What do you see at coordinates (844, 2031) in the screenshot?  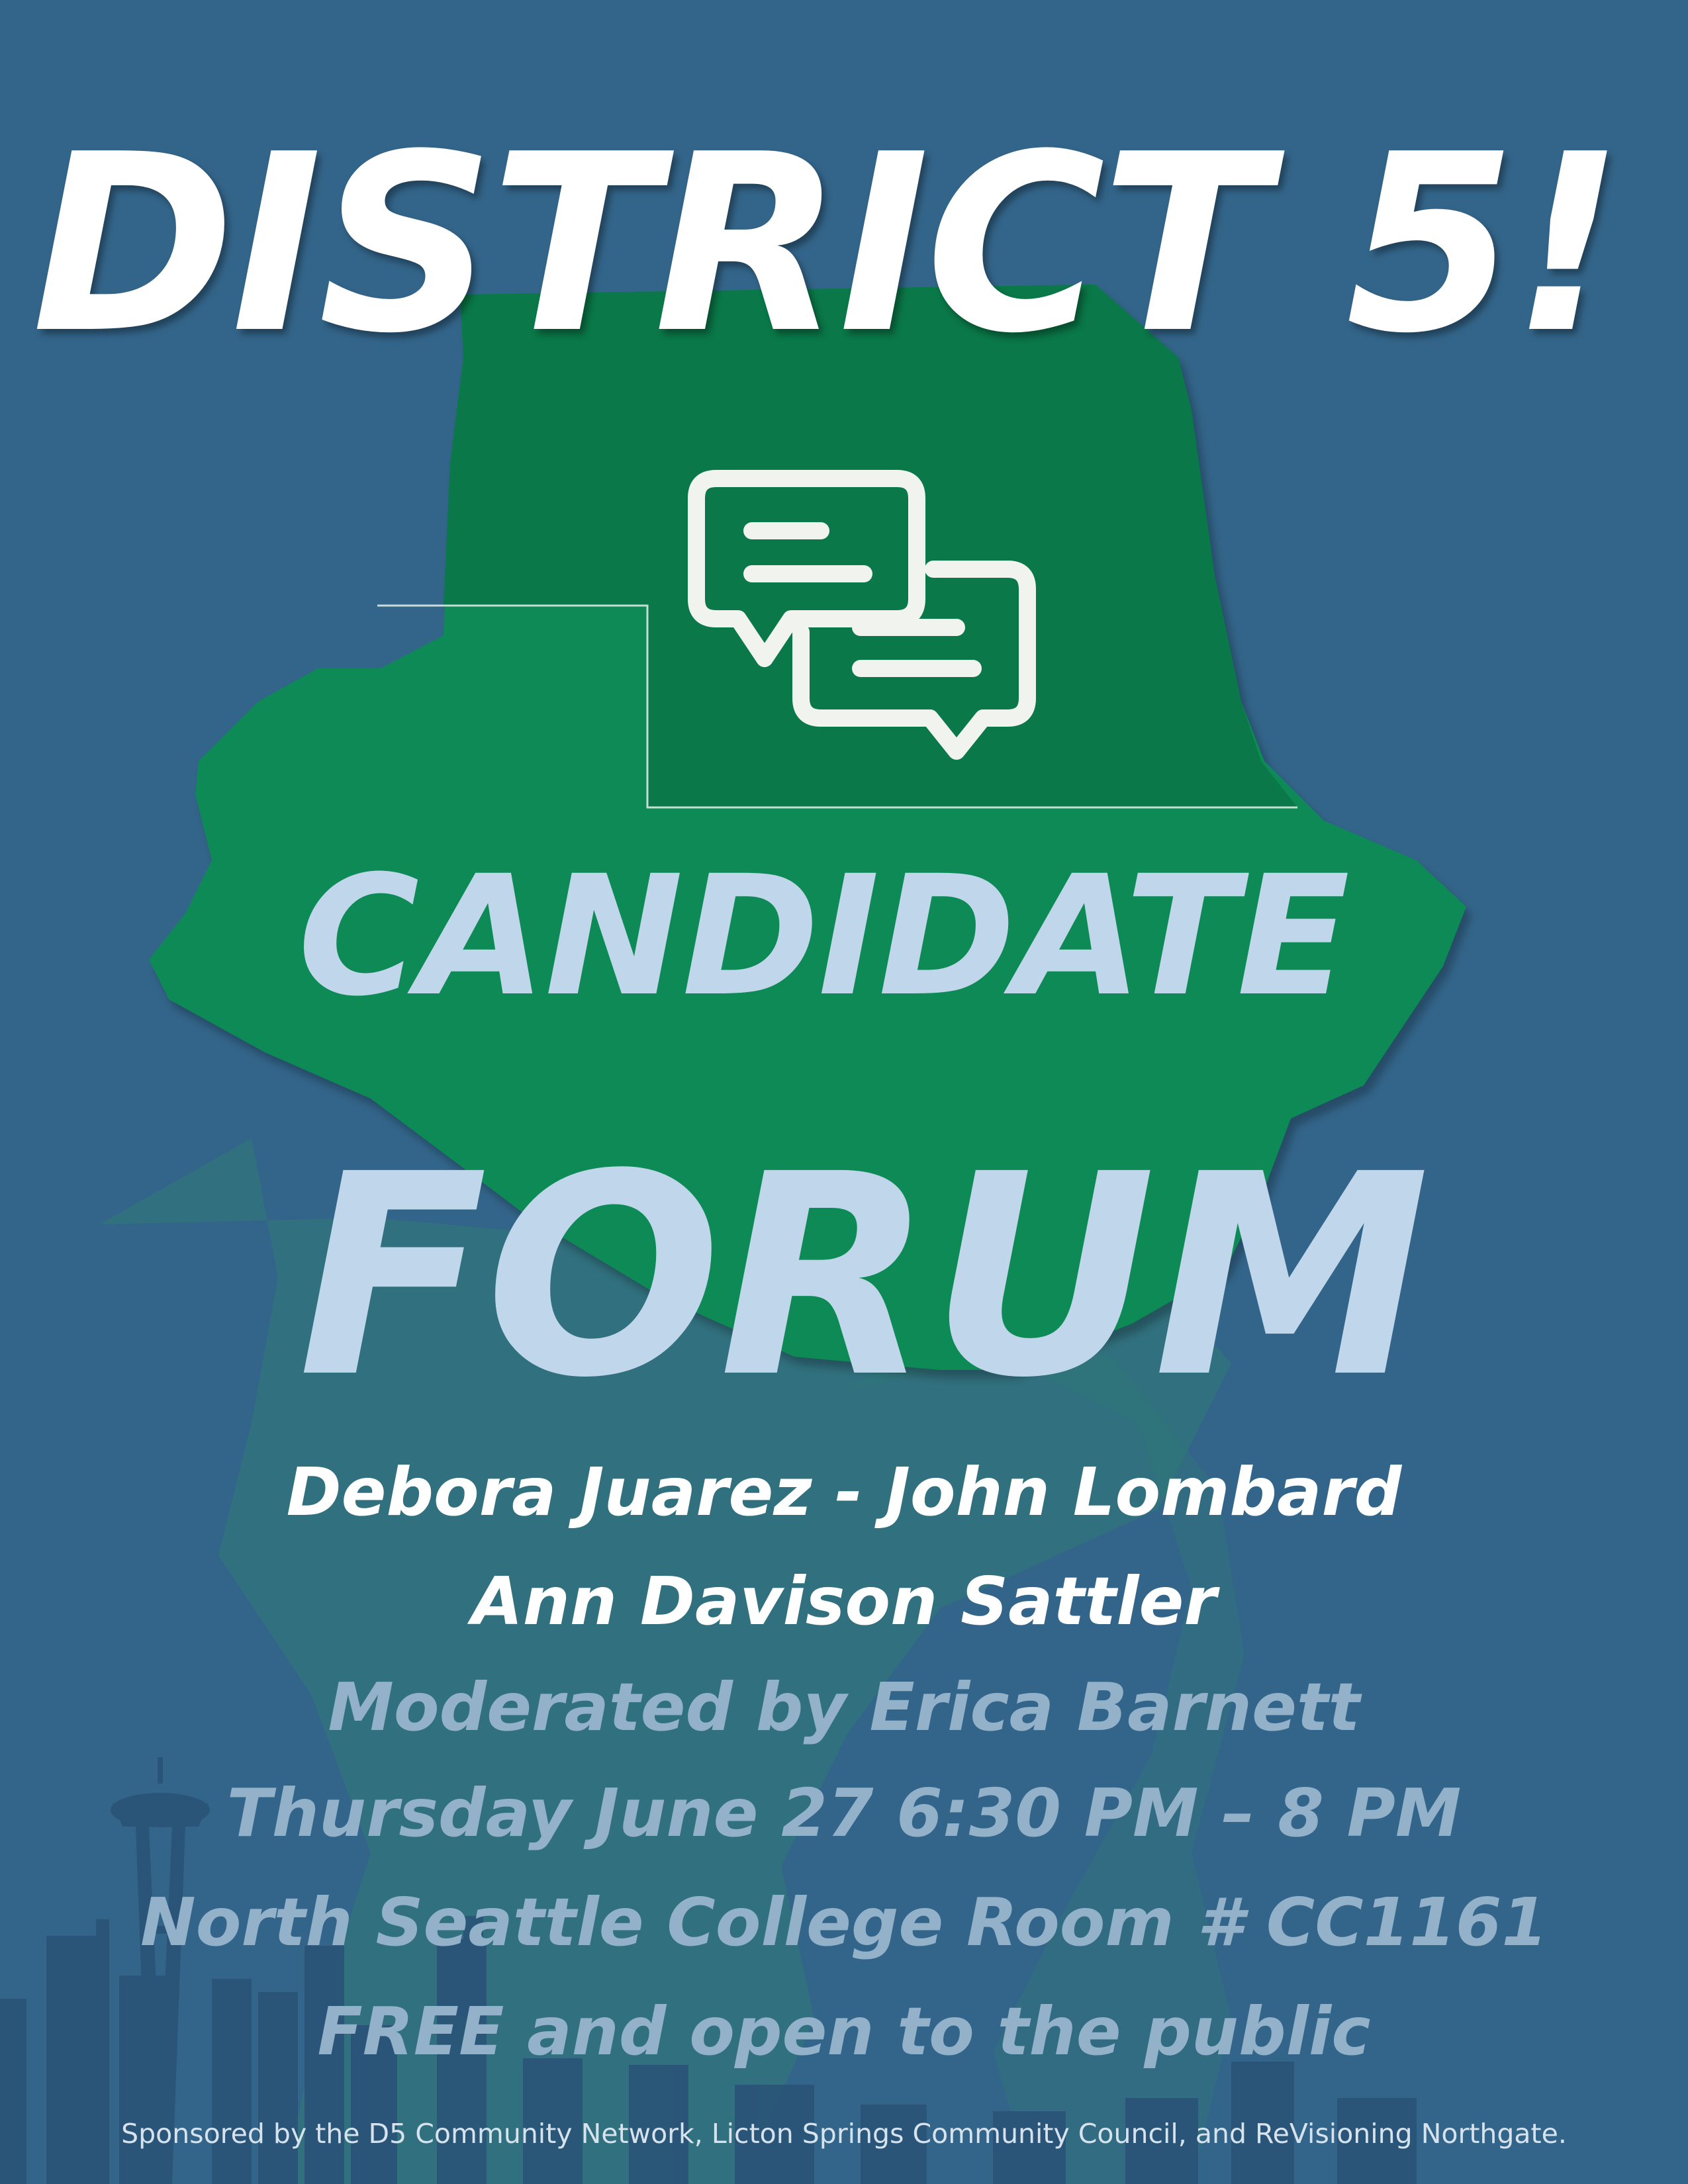 I see `admission-text: FREE and open to the public` at bounding box center [844, 2031].